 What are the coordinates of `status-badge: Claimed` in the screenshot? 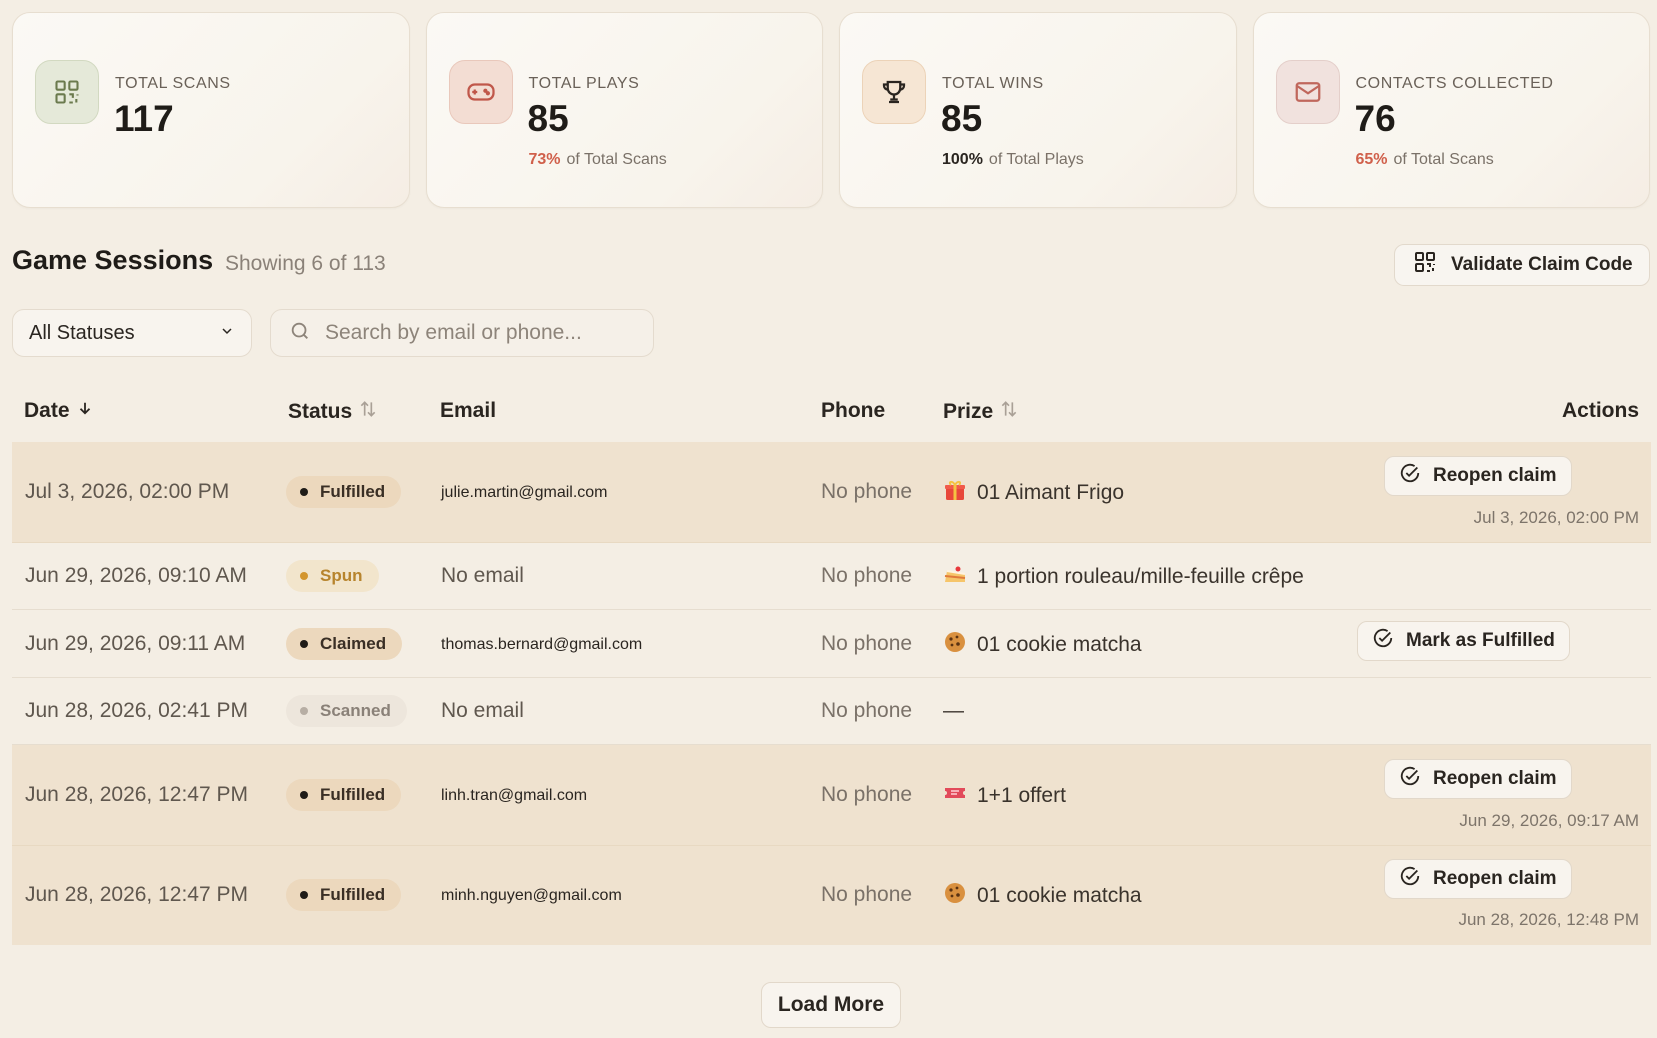 It's located at (344, 644).